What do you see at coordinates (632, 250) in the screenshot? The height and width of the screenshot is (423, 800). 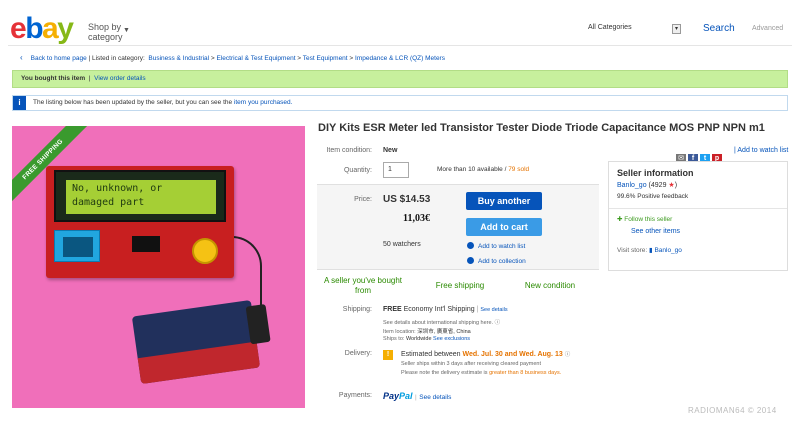 I see `visit-store-label: Visit store:` at bounding box center [632, 250].